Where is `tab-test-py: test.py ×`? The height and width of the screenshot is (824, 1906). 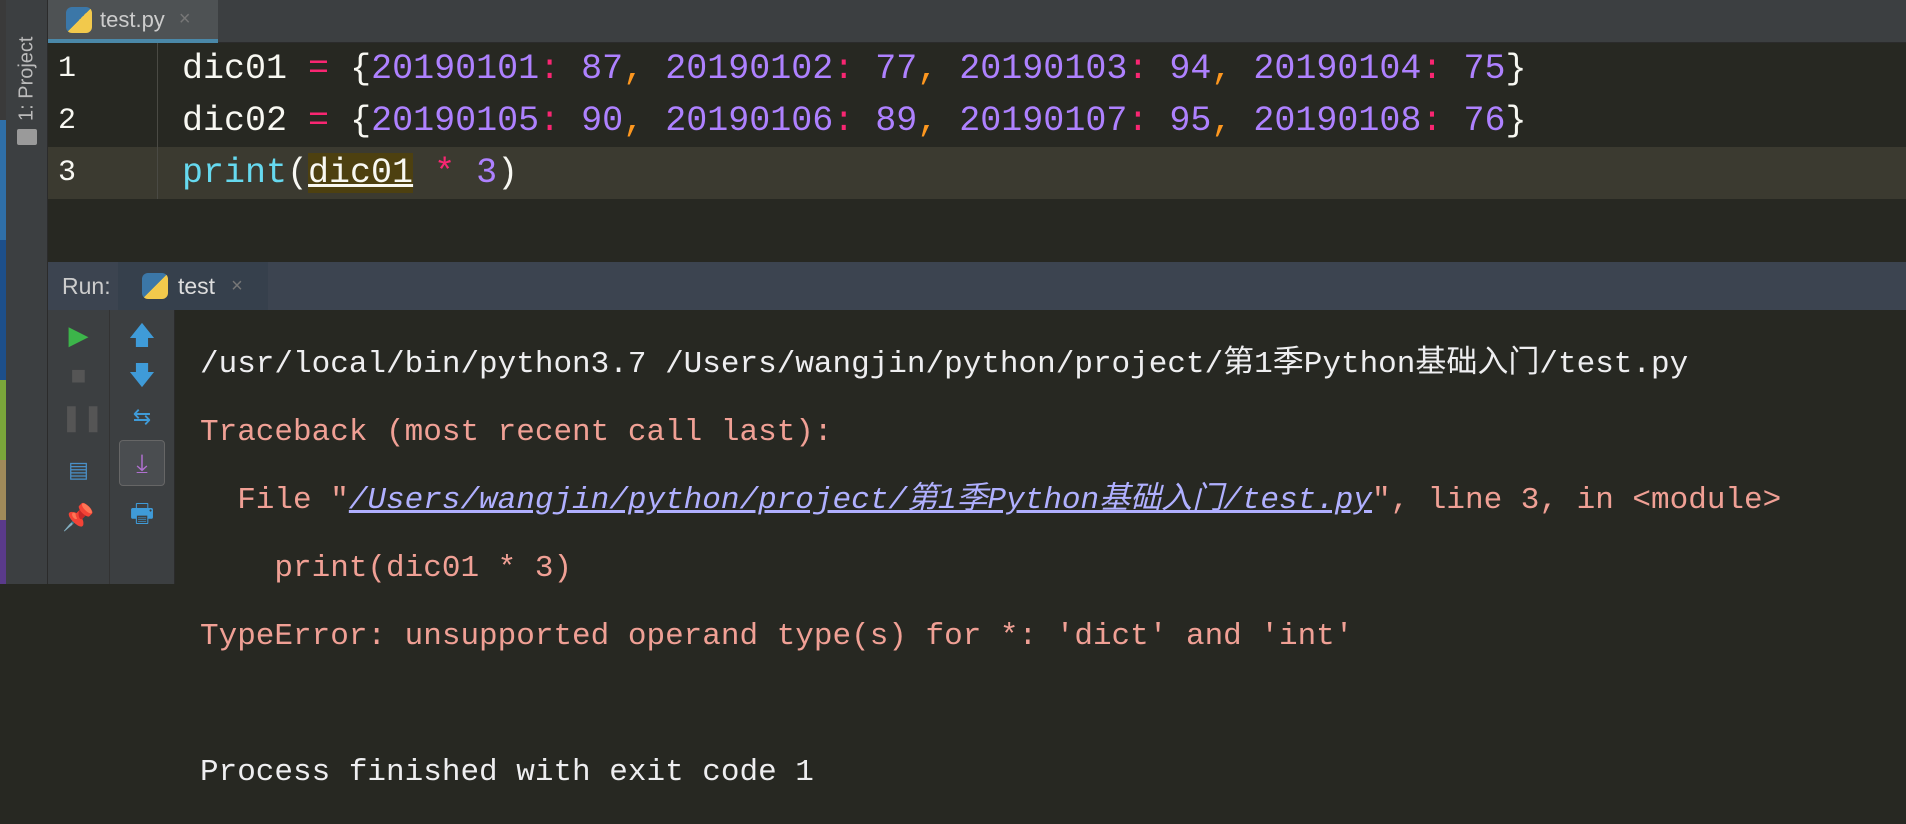 tab-test-py: test.py × is located at coordinates (133, 21).